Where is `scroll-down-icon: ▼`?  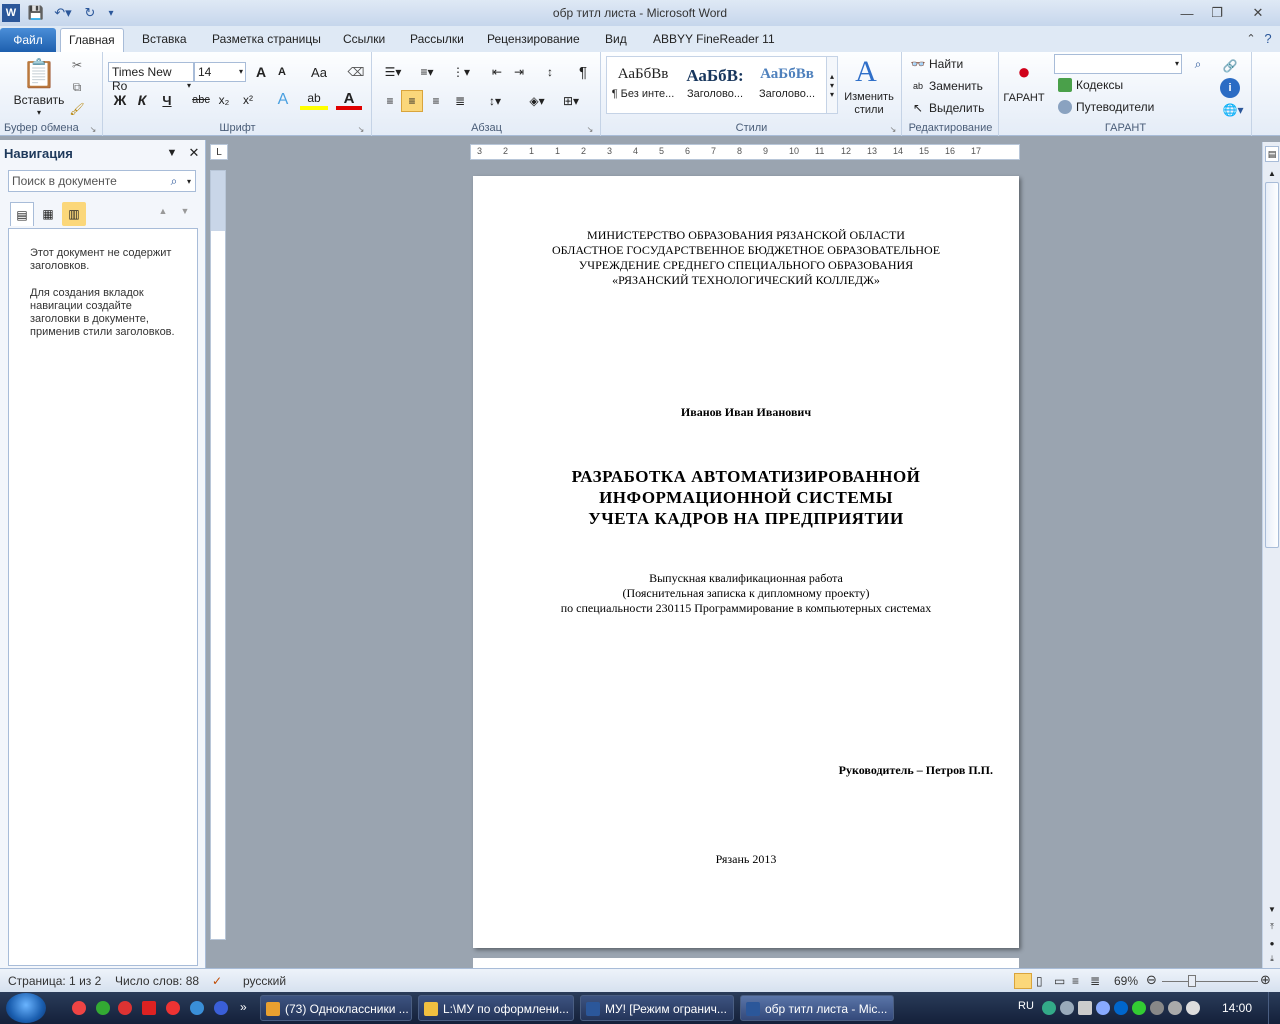 scroll-down-icon: ▼ is located at coordinates (1272, 909).